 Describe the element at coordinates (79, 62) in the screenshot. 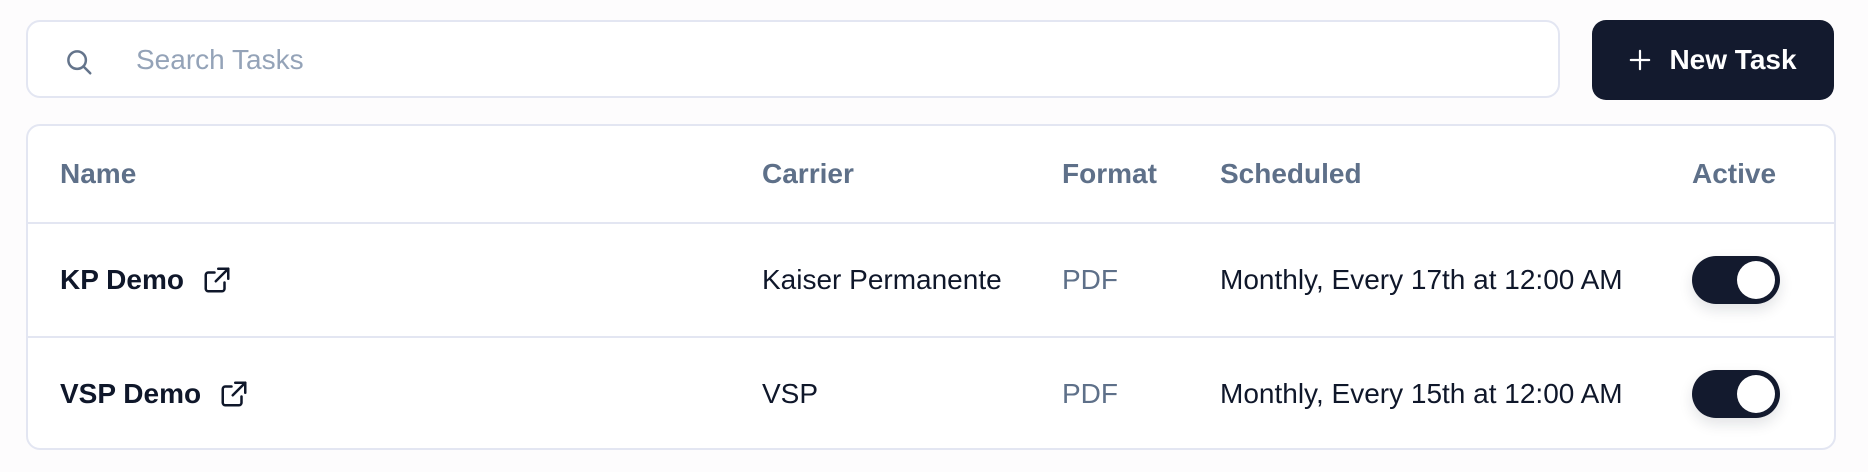

I see `search-icon` at that location.